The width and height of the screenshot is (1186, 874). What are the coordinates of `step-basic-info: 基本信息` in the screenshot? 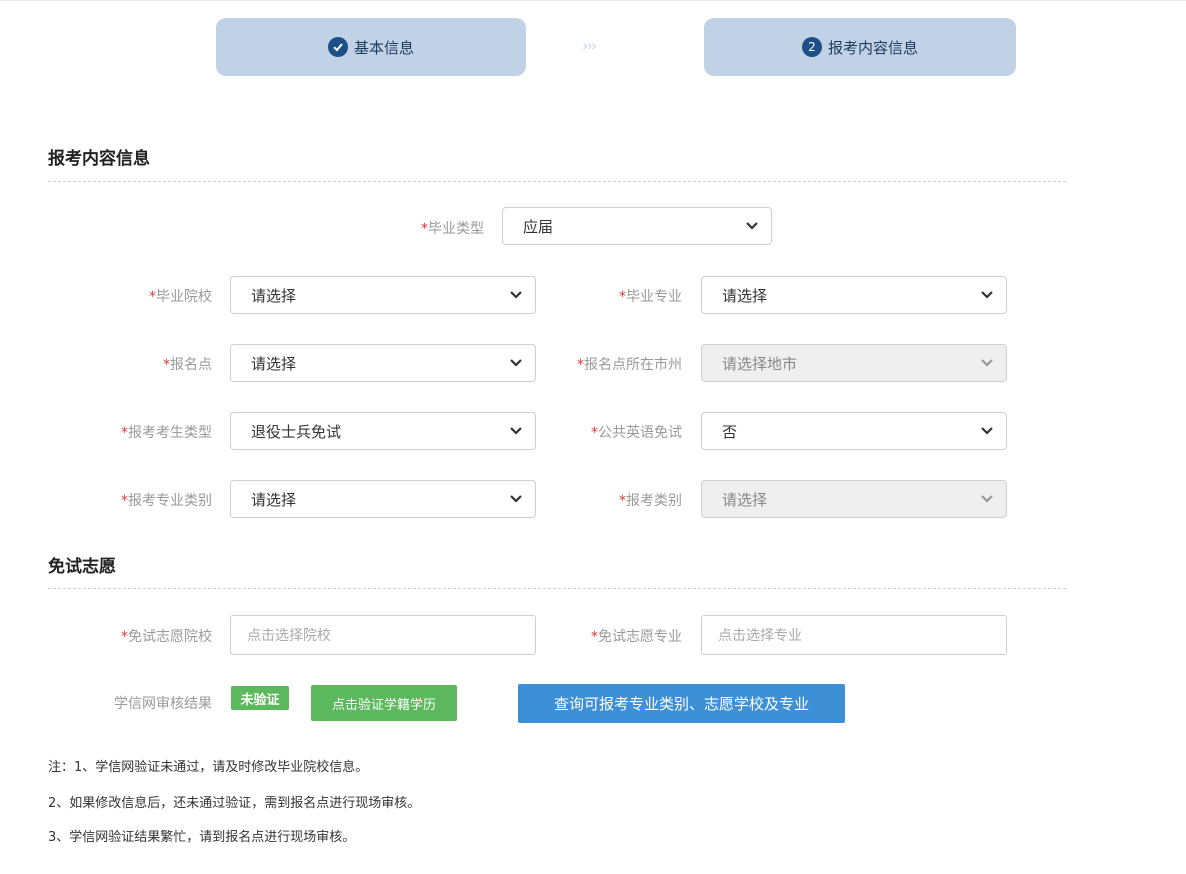 It's located at (371, 47).